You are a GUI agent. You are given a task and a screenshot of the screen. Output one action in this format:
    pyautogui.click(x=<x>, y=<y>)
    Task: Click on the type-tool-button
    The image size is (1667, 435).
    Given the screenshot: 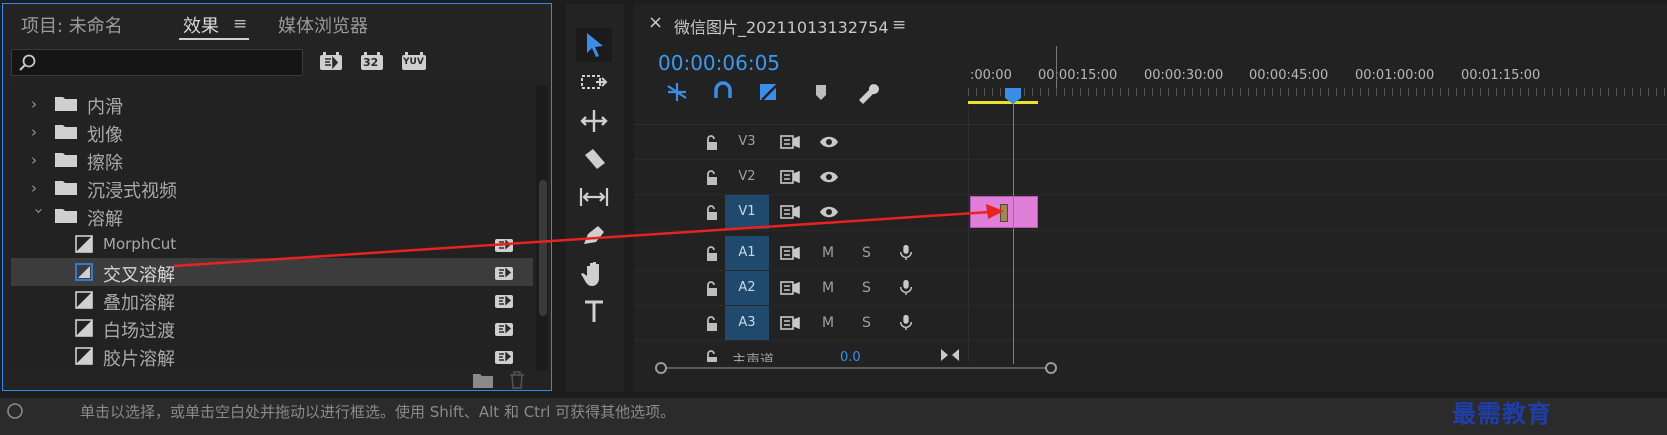 What is the action you would take?
    pyautogui.click(x=594, y=311)
    